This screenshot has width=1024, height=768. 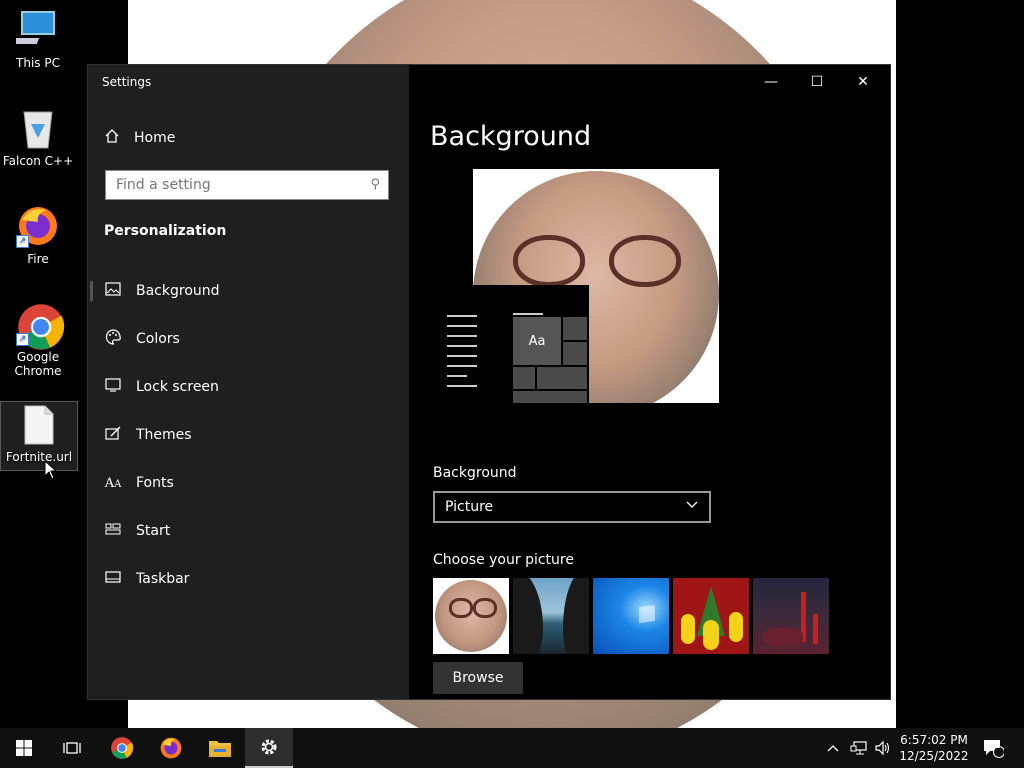 What do you see at coordinates (38, 63) in the screenshot?
I see `desktop-icon-label: This PC` at bounding box center [38, 63].